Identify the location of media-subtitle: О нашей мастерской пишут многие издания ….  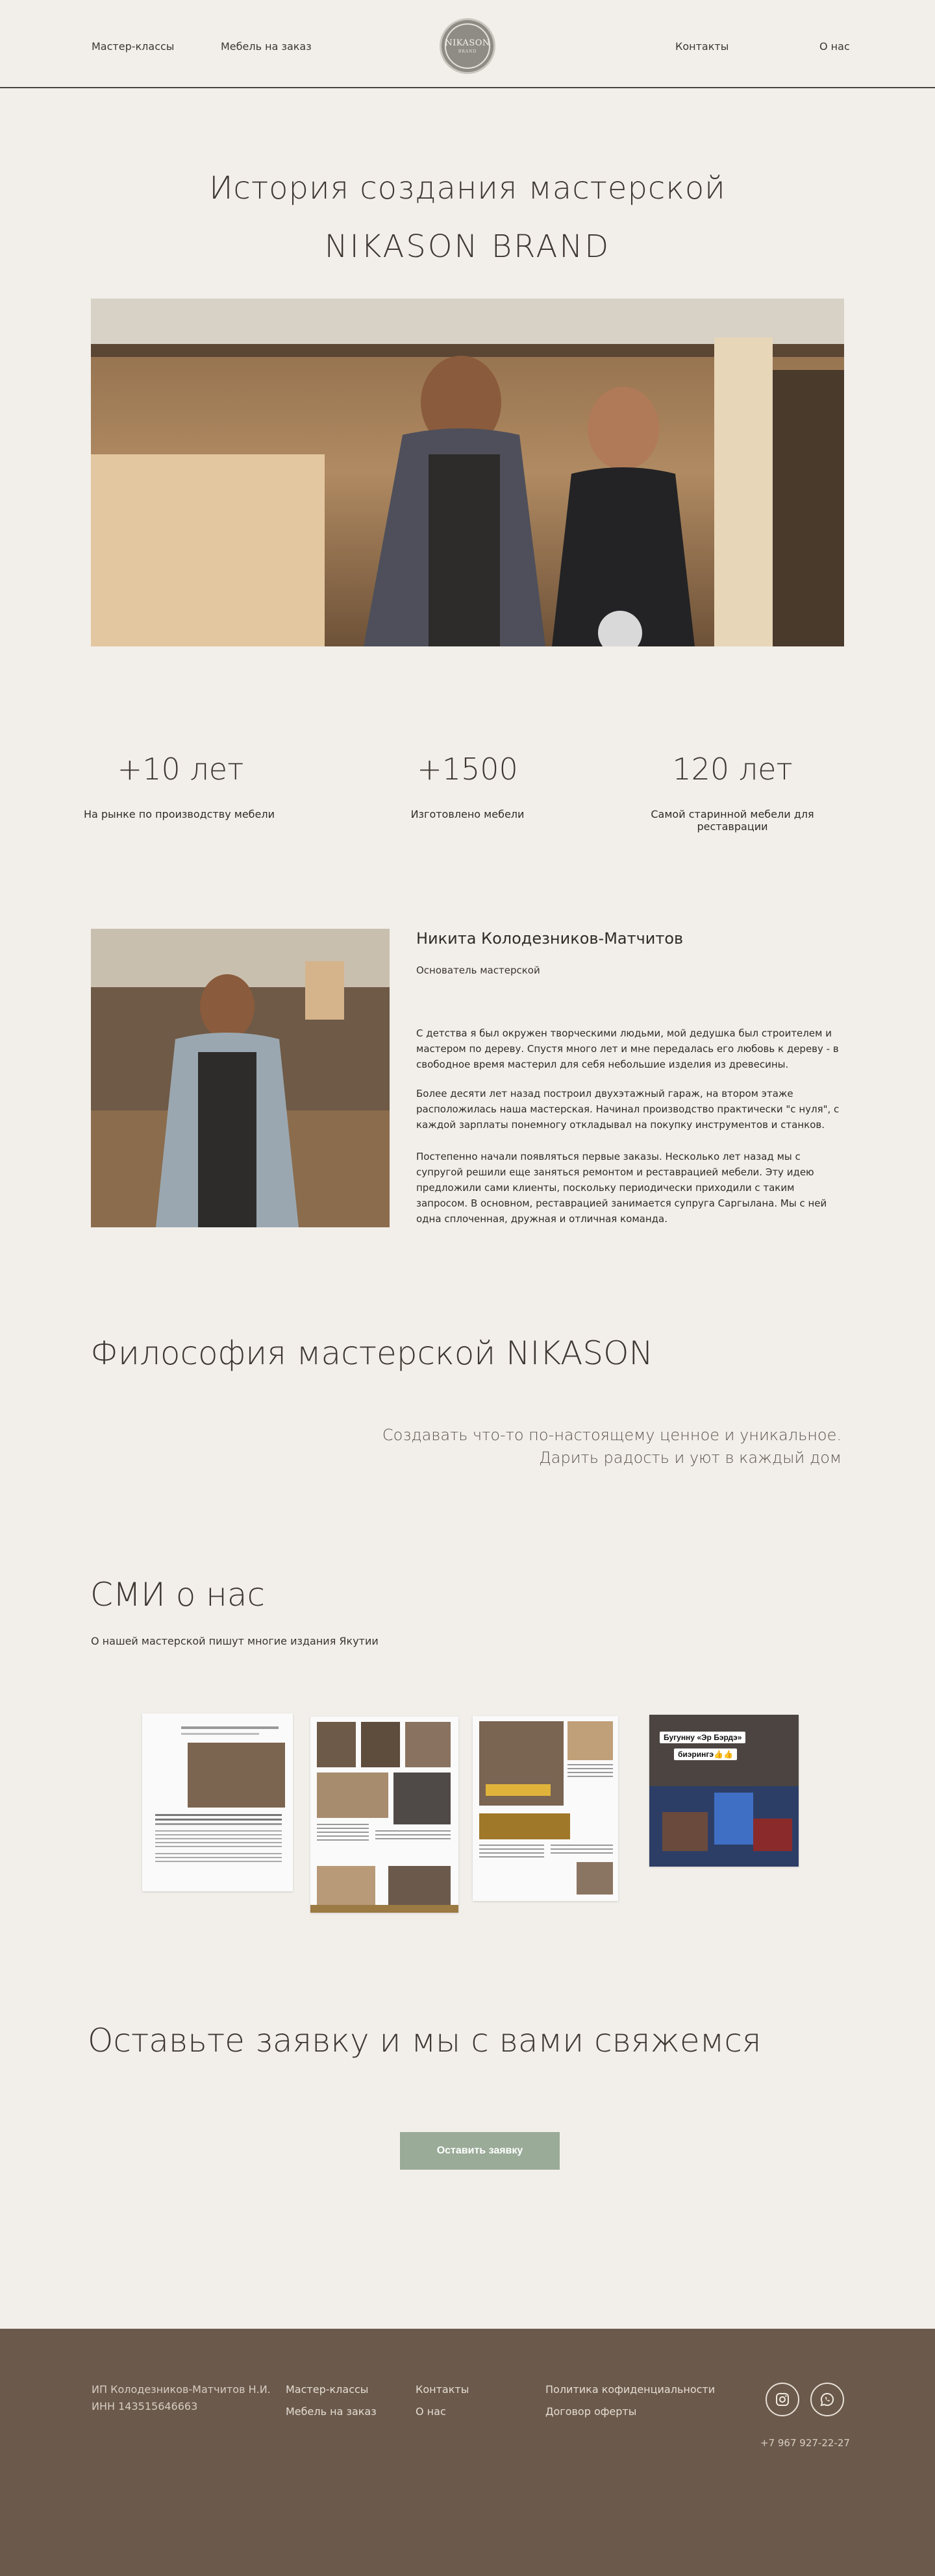
(235, 1641).